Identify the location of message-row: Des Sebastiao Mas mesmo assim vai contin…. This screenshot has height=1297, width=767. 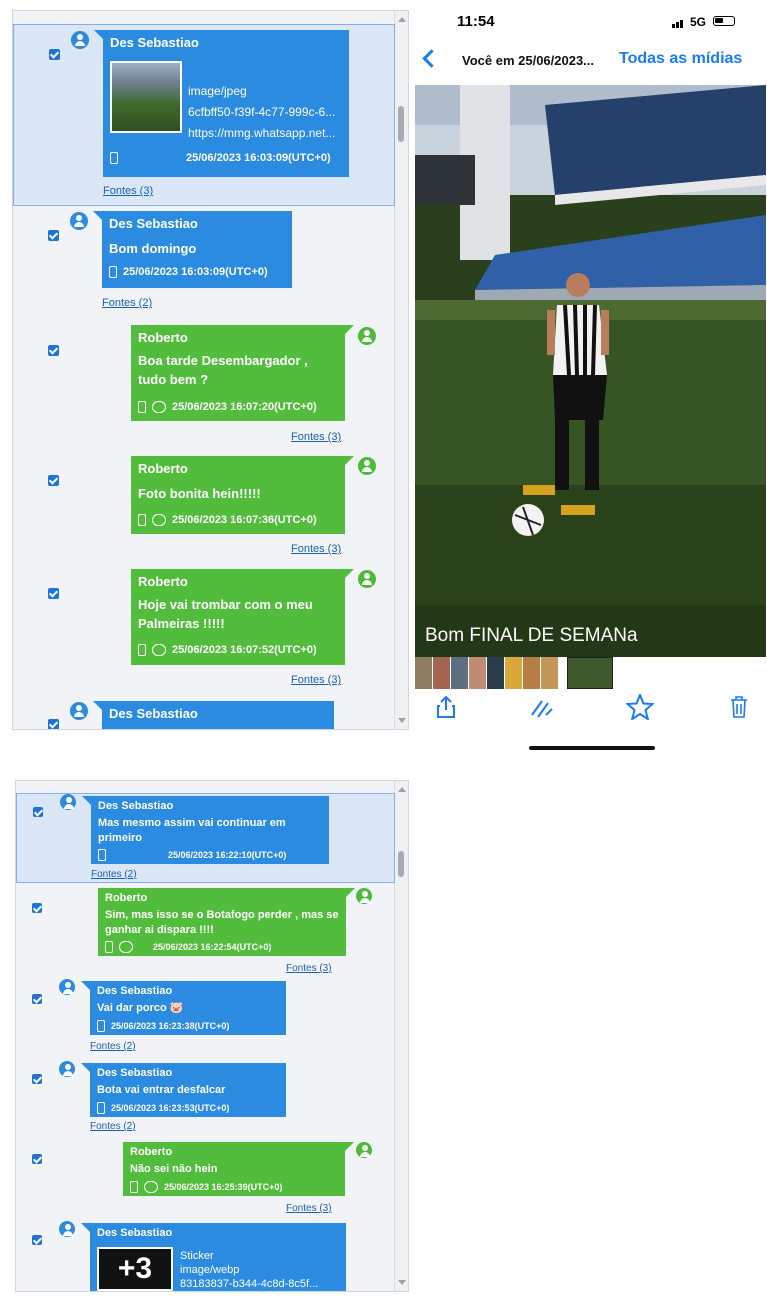
(205, 838).